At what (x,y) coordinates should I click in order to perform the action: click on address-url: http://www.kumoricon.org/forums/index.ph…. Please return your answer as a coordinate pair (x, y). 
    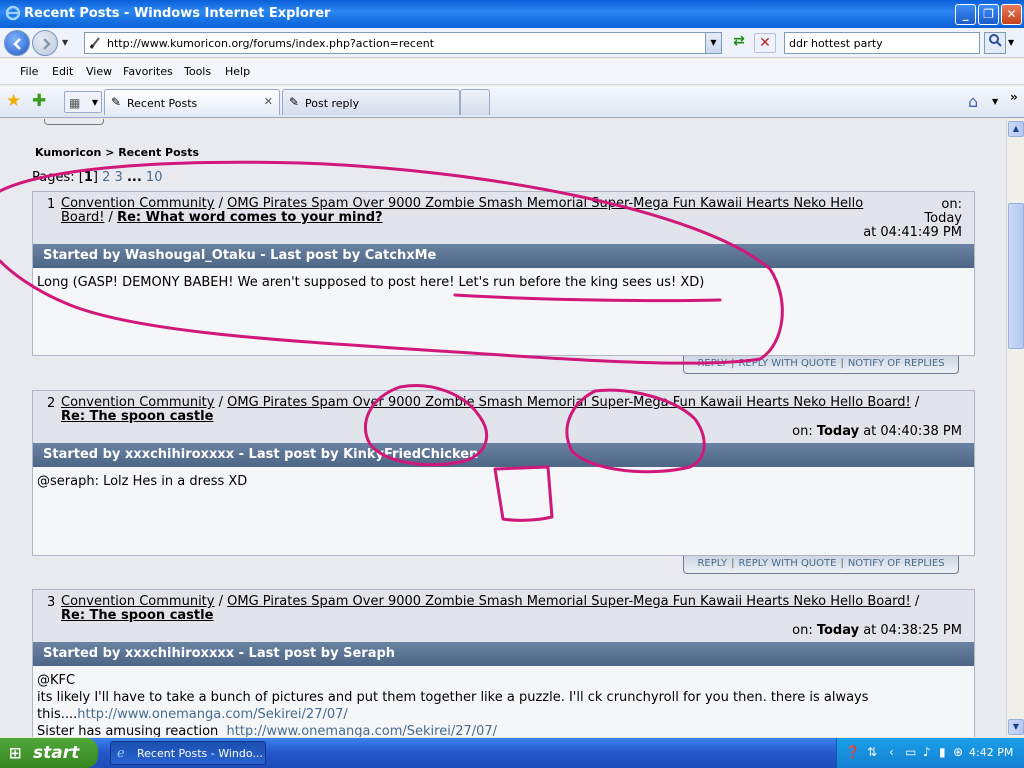
    Looking at the image, I should click on (270, 43).